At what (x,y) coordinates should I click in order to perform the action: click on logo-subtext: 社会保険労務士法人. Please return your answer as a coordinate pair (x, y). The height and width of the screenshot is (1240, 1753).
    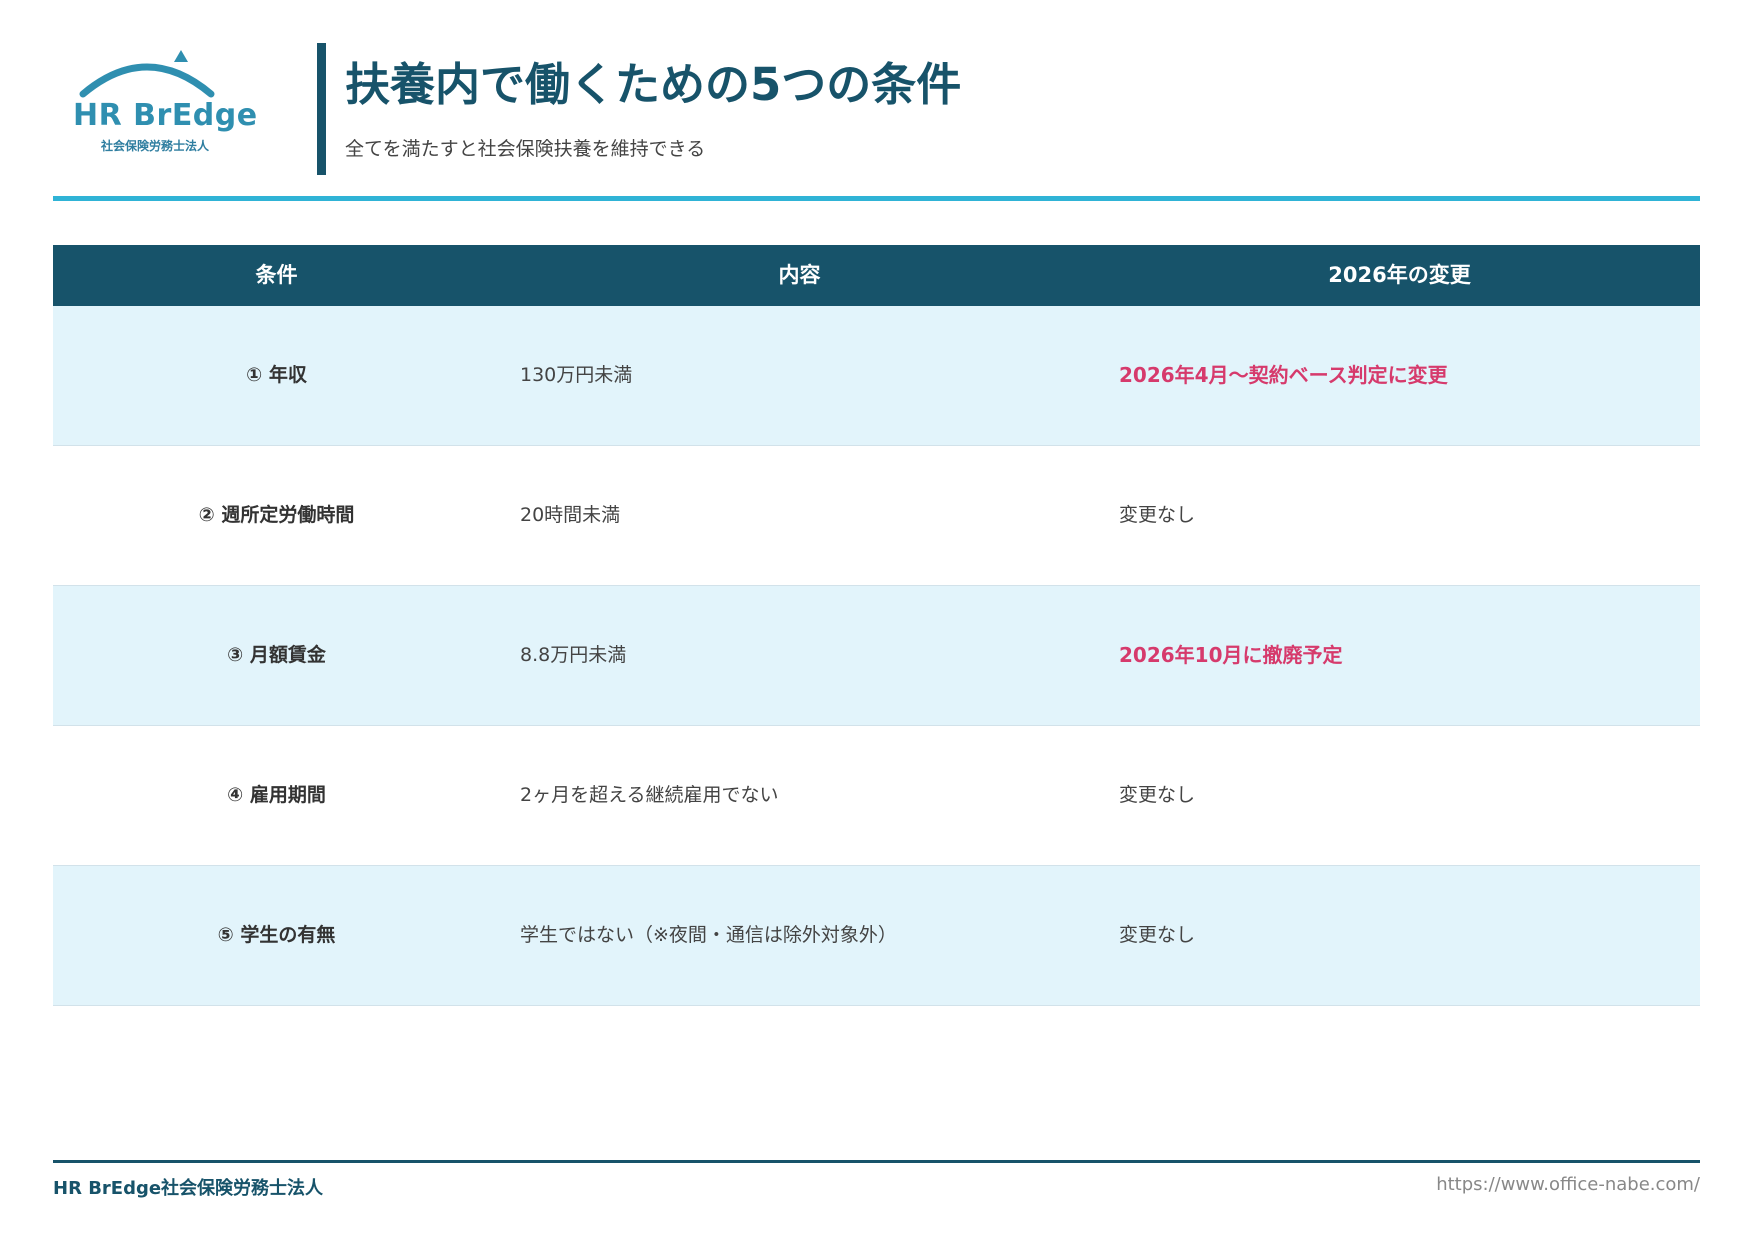
    Looking at the image, I should click on (155, 146).